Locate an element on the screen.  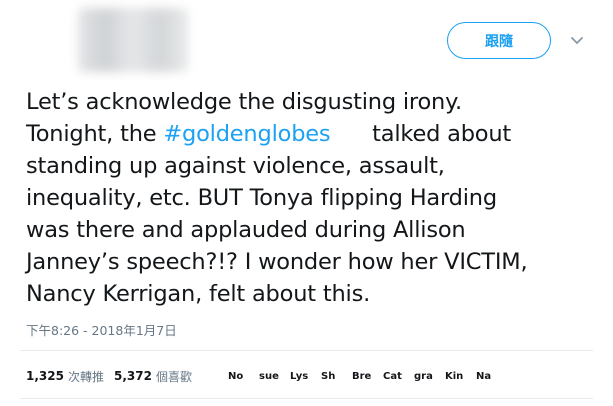
retweet-stat: 1,325 次轉推 is located at coordinates (65, 376).